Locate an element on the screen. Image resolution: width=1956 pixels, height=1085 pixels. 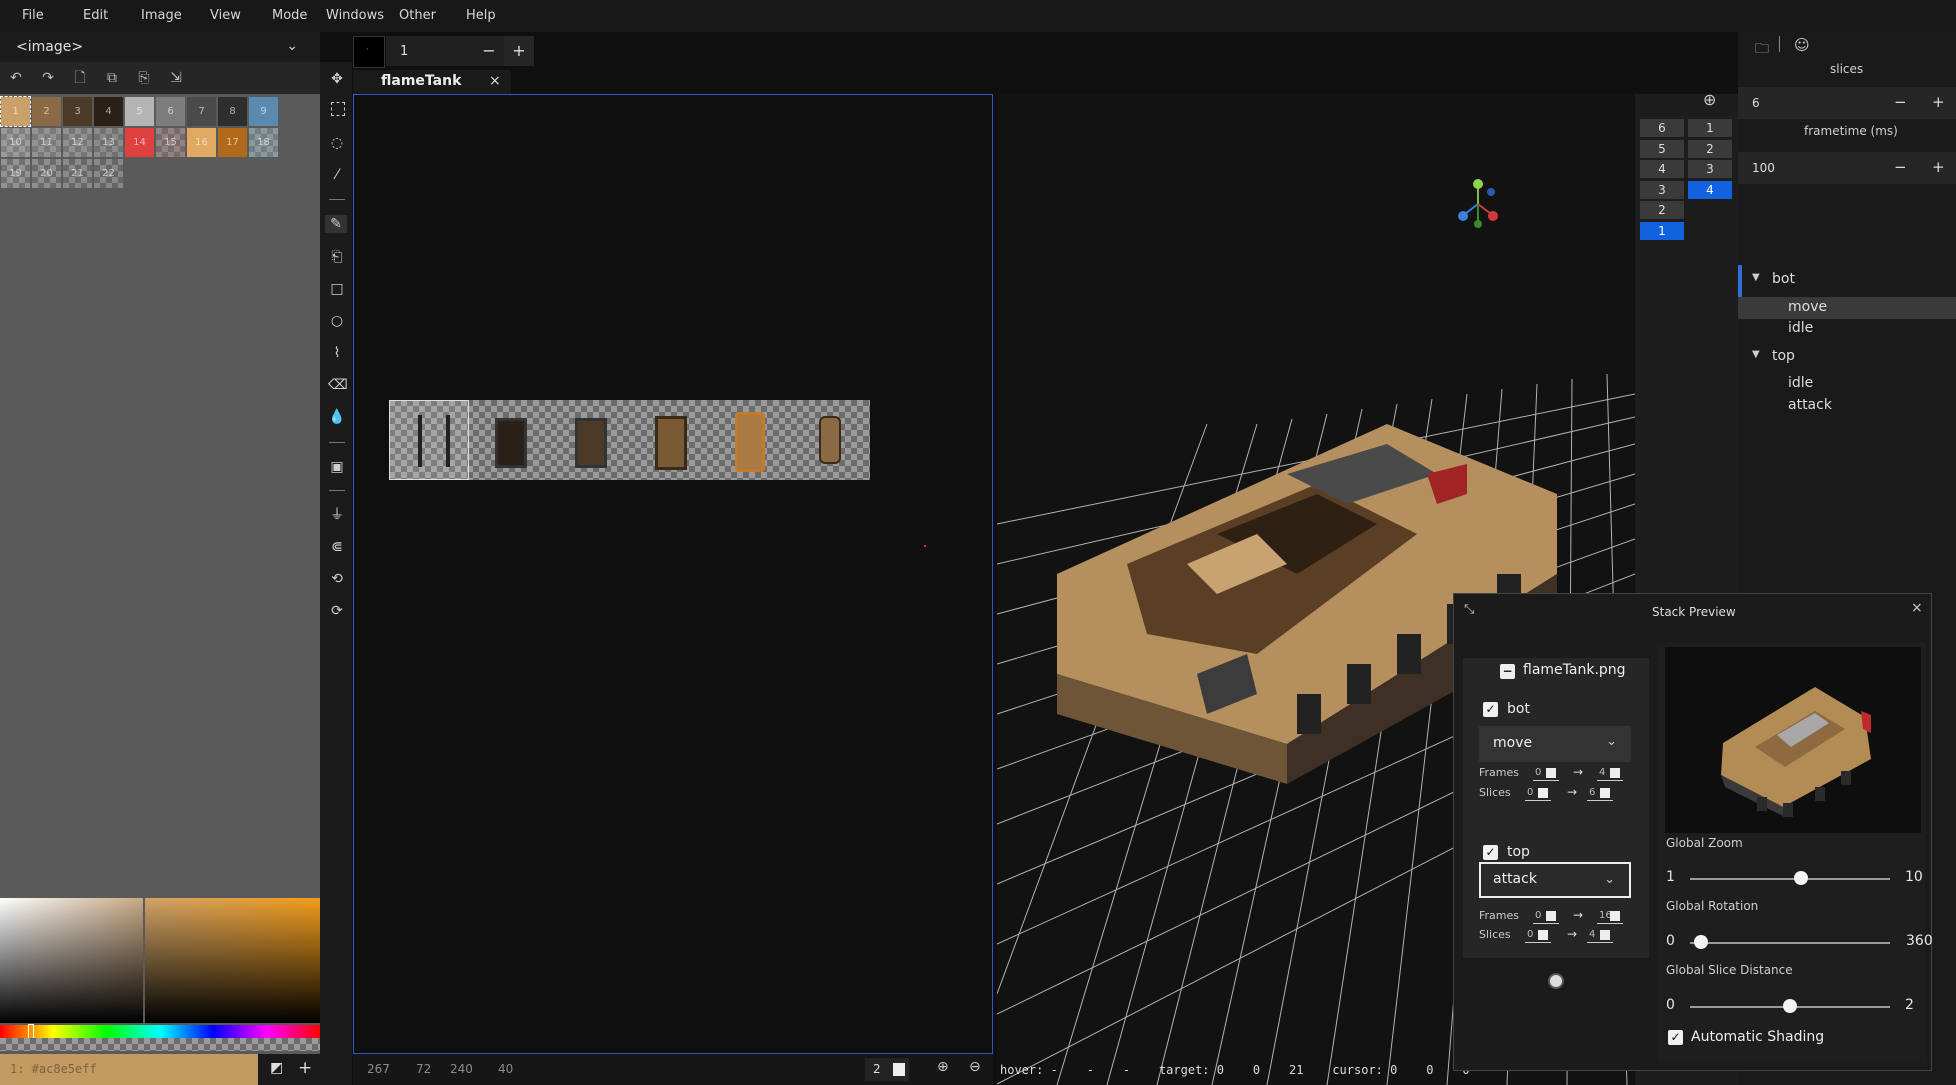
export-palette-icon: ⇲ is located at coordinates (176, 78).